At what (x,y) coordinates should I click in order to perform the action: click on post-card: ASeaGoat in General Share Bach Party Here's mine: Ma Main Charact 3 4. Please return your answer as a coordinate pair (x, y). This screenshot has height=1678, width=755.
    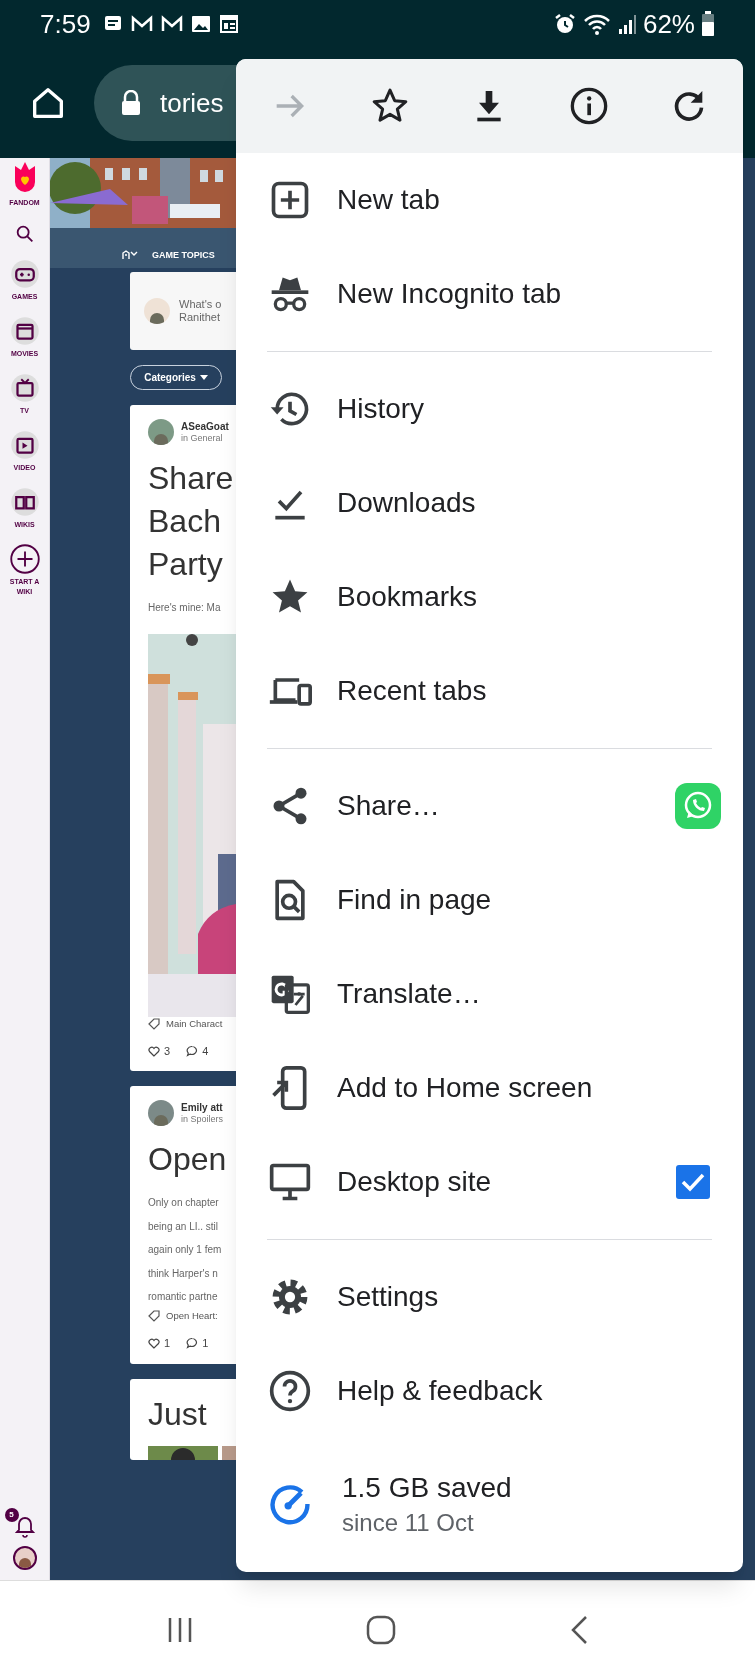
    Looking at the image, I should click on (183, 738).